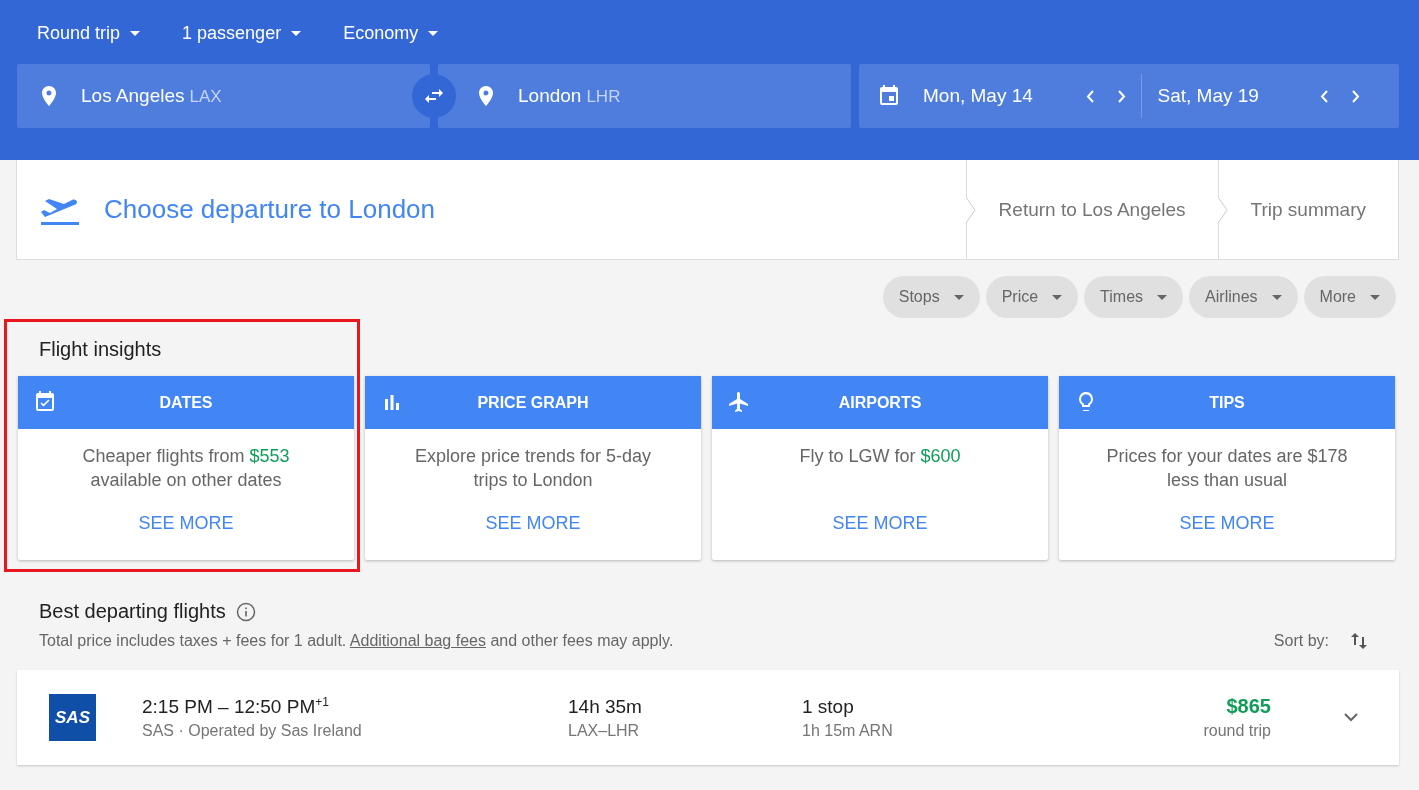 This screenshot has width=1419, height=790. What do you see at coordinates (604, 730) in the screenshot?
I see `flight-route: LAX–LHR` at bounding box center [604, 730].